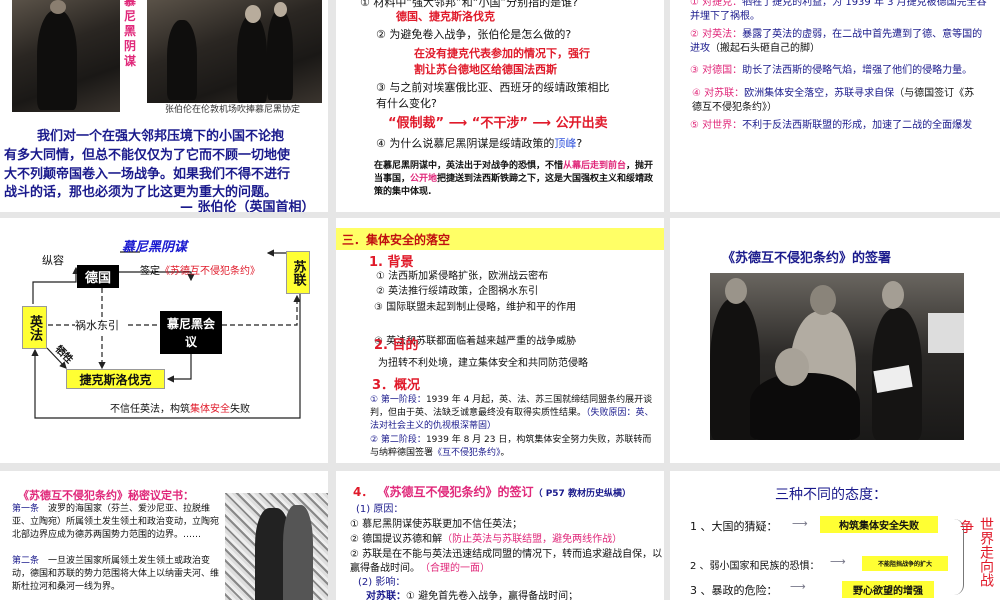  I want to click on answer-2: 在没有捷克代表参加的情况下，强行, so click(502, 53).